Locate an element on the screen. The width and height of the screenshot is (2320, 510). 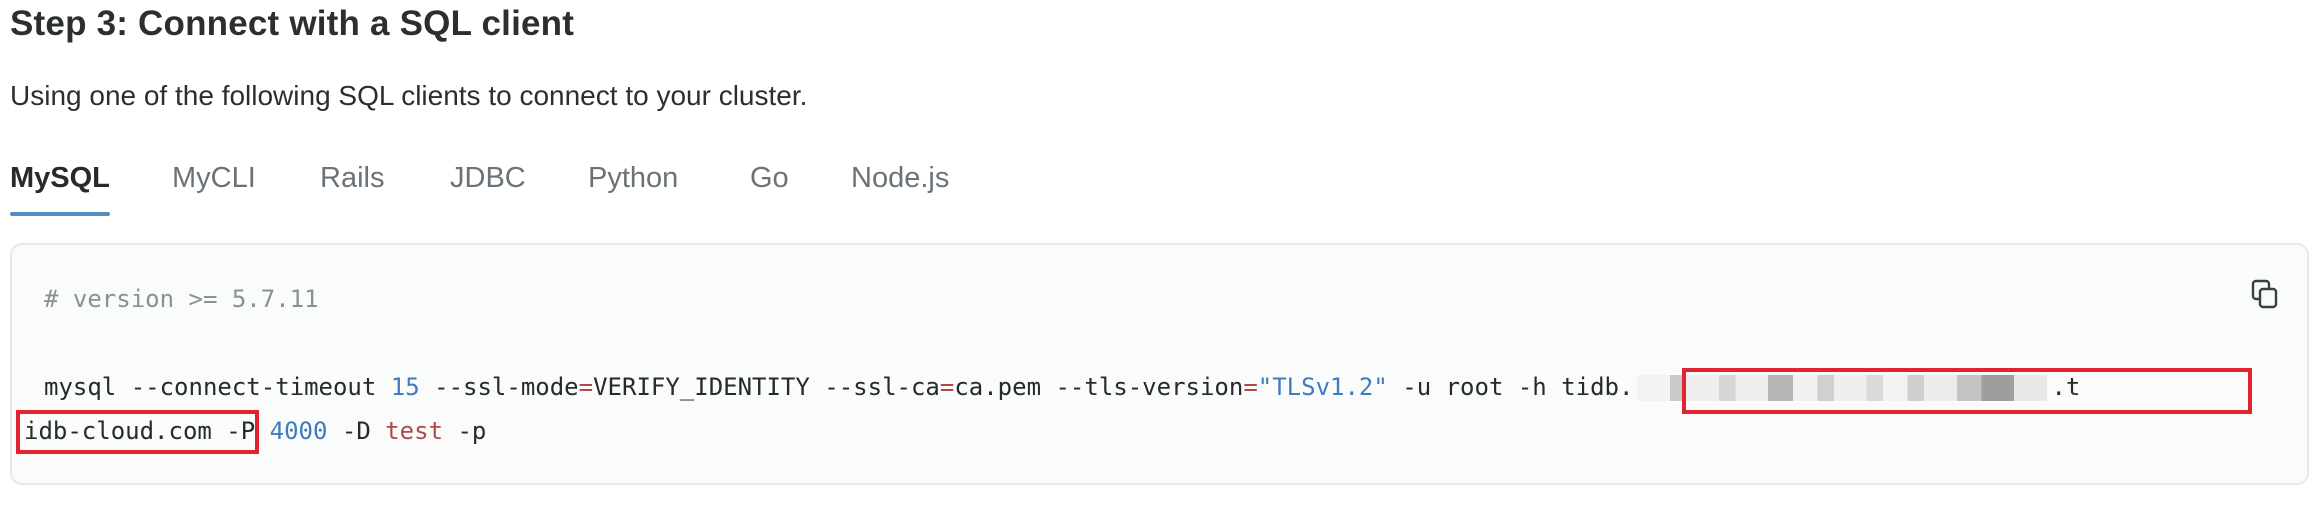
tab-label: Node.js is located at coordinates (900, 178).